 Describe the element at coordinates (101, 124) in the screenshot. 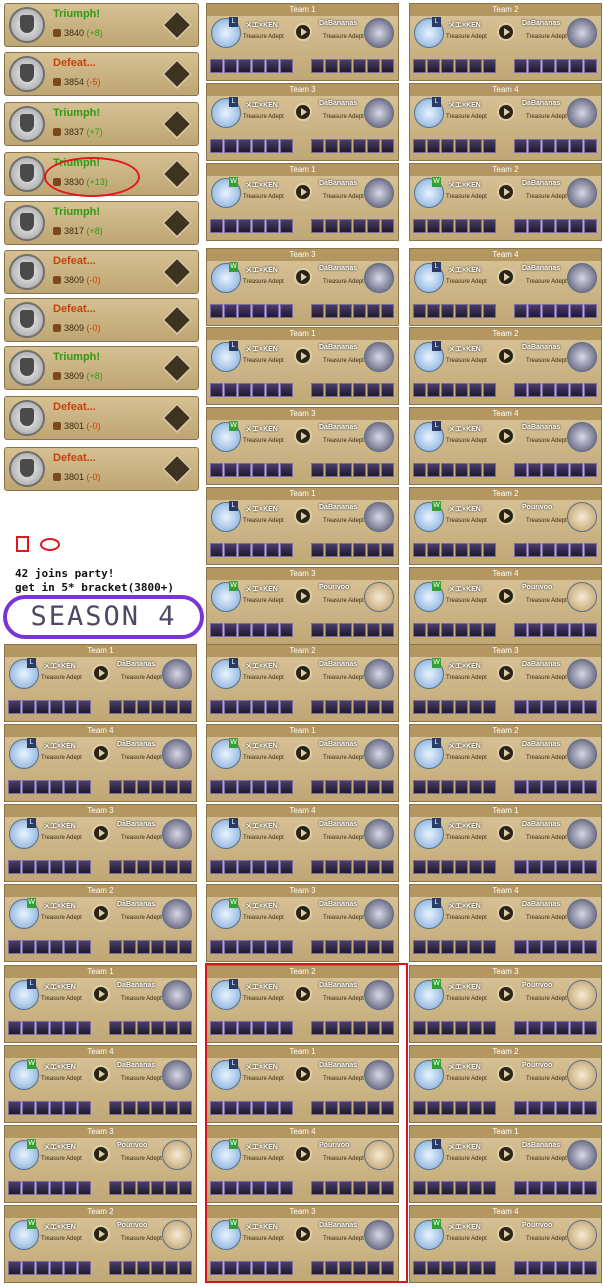

I see `battle-row: Triumph! 3837 (+7)` at that location.